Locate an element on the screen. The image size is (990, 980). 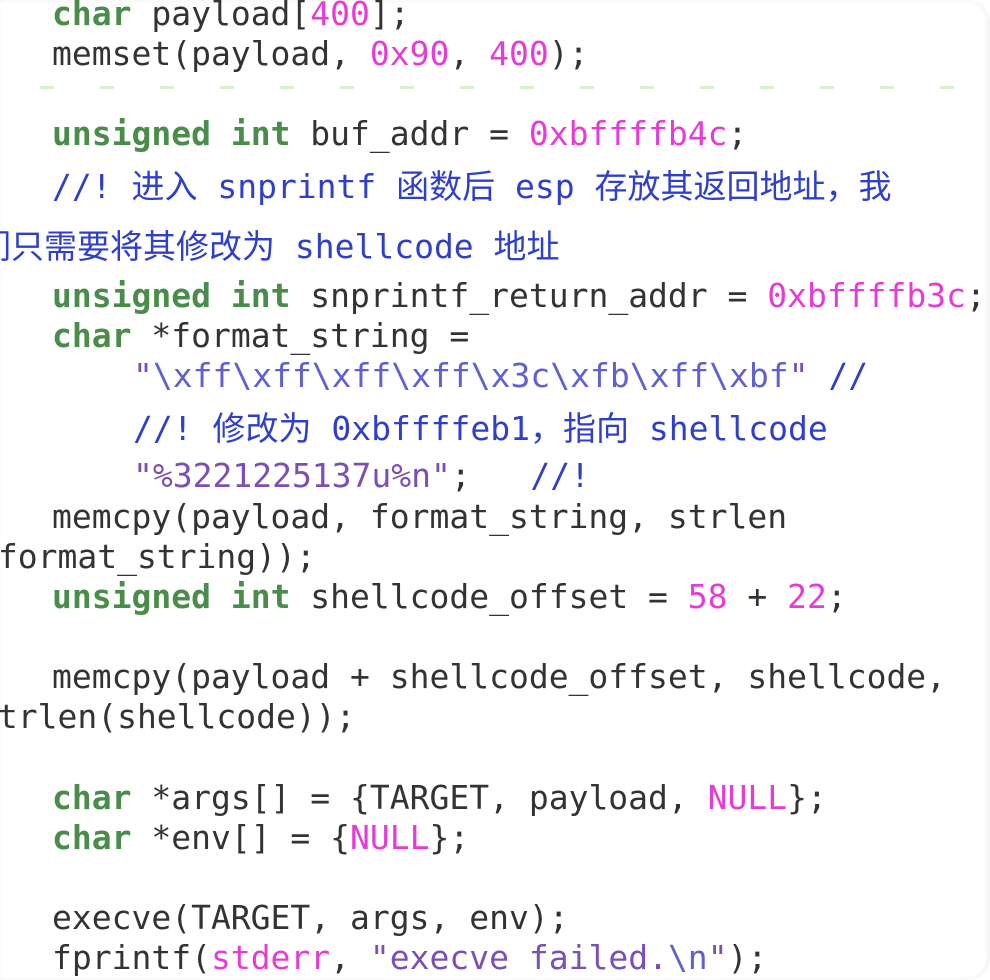
code-token: //! 修改为 0xbffffeb1，指向 shellcode is located at coordinates (480, 428).